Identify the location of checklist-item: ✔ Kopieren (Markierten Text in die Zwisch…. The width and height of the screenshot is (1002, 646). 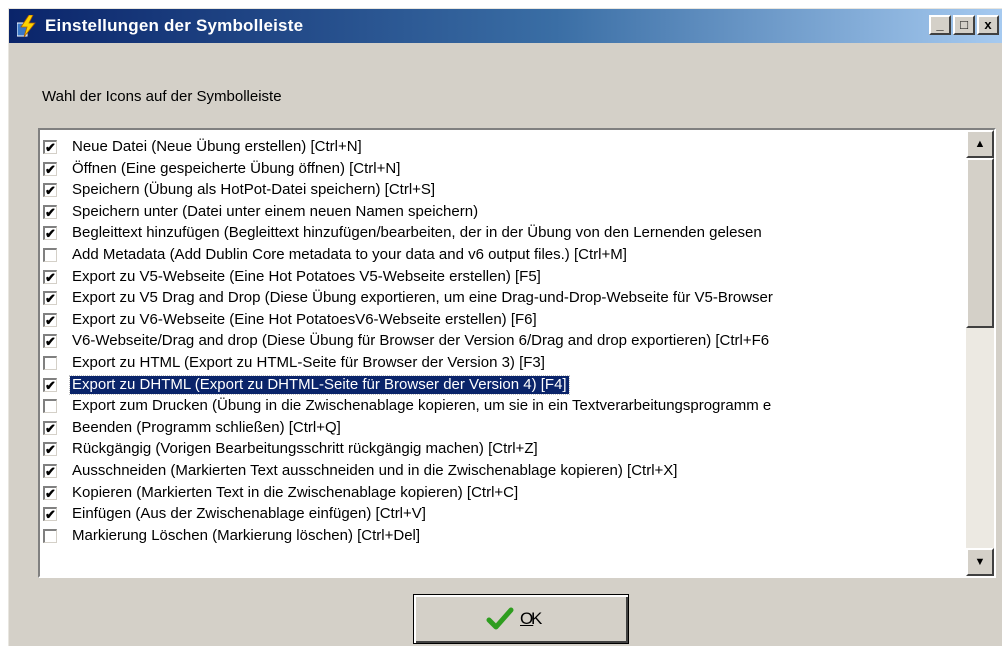
(504, 494).